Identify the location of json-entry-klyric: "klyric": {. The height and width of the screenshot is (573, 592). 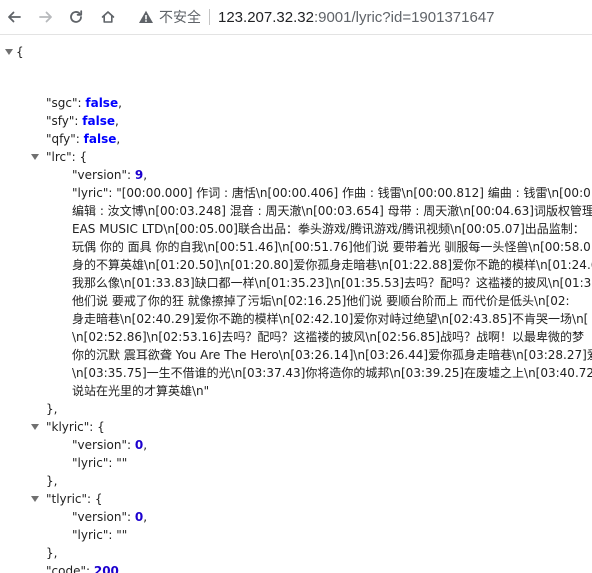
(75, 427).